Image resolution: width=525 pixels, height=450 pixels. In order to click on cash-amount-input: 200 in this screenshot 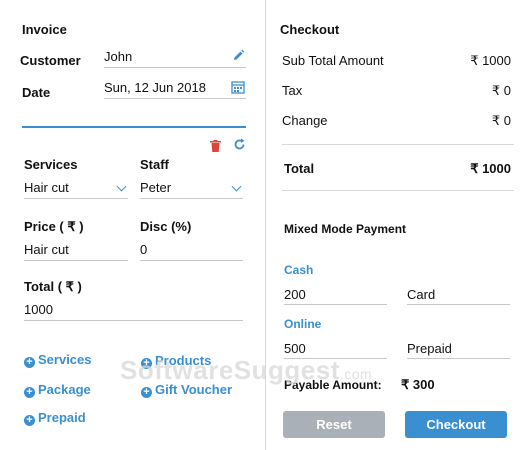, I will do `click(335, 294)`.